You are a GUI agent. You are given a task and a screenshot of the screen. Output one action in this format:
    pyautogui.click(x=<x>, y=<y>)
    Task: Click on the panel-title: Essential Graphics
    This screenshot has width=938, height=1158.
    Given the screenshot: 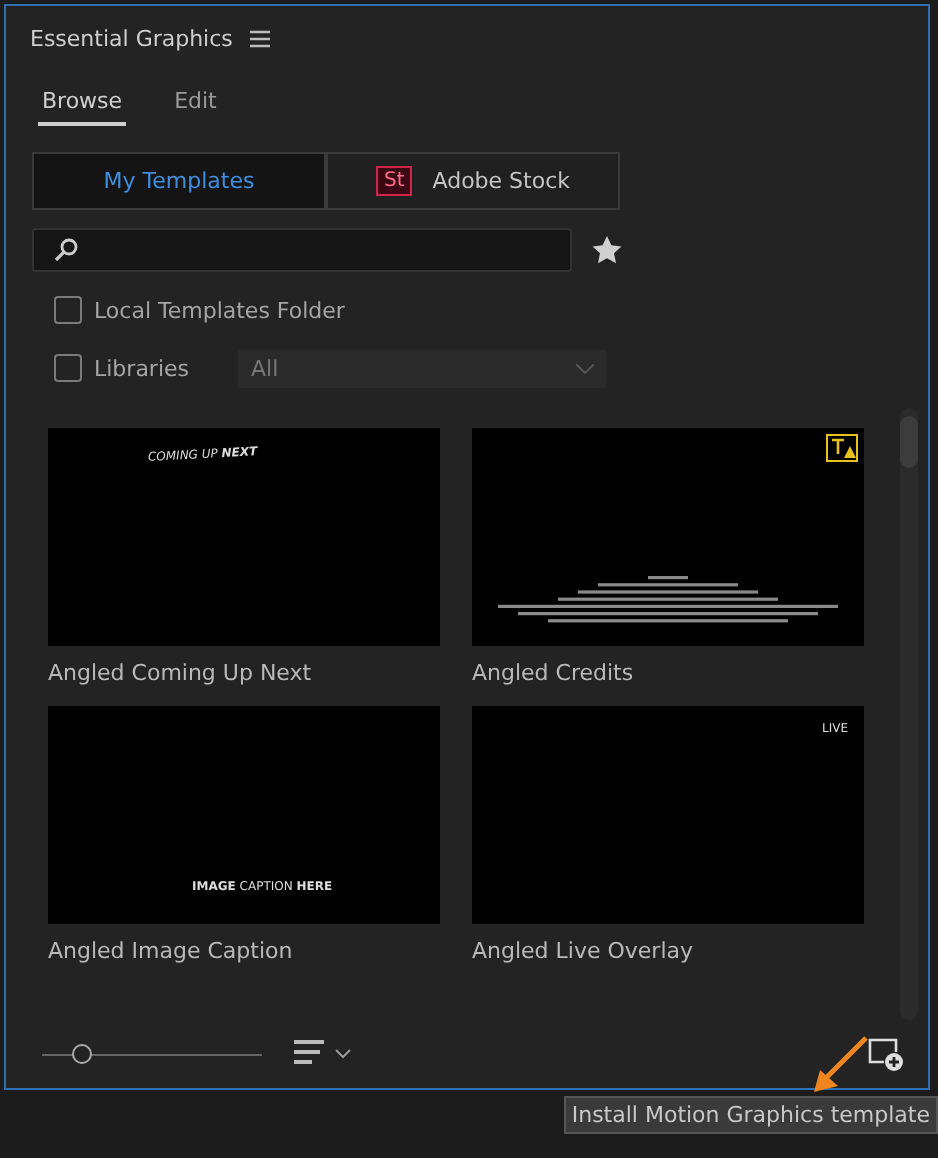 What is the action you would take?
    pyautogui.click(x=131, y=39)
    